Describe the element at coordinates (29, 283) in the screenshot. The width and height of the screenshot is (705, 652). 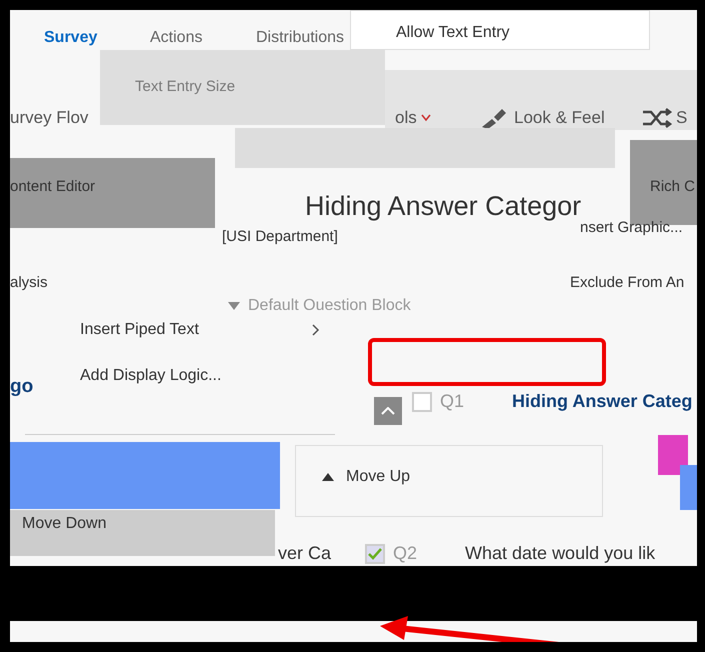
I see `panel-label: alysis` at that location.